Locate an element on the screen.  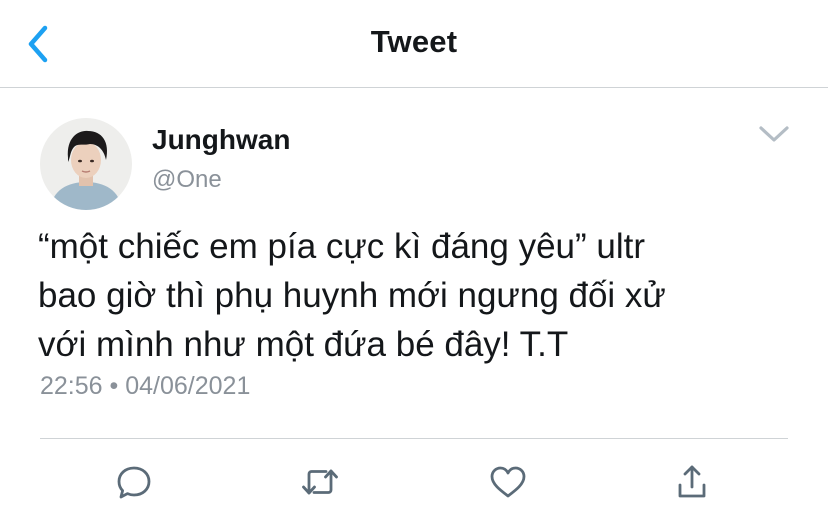
heart-icon is located at coordinates (508, 482).